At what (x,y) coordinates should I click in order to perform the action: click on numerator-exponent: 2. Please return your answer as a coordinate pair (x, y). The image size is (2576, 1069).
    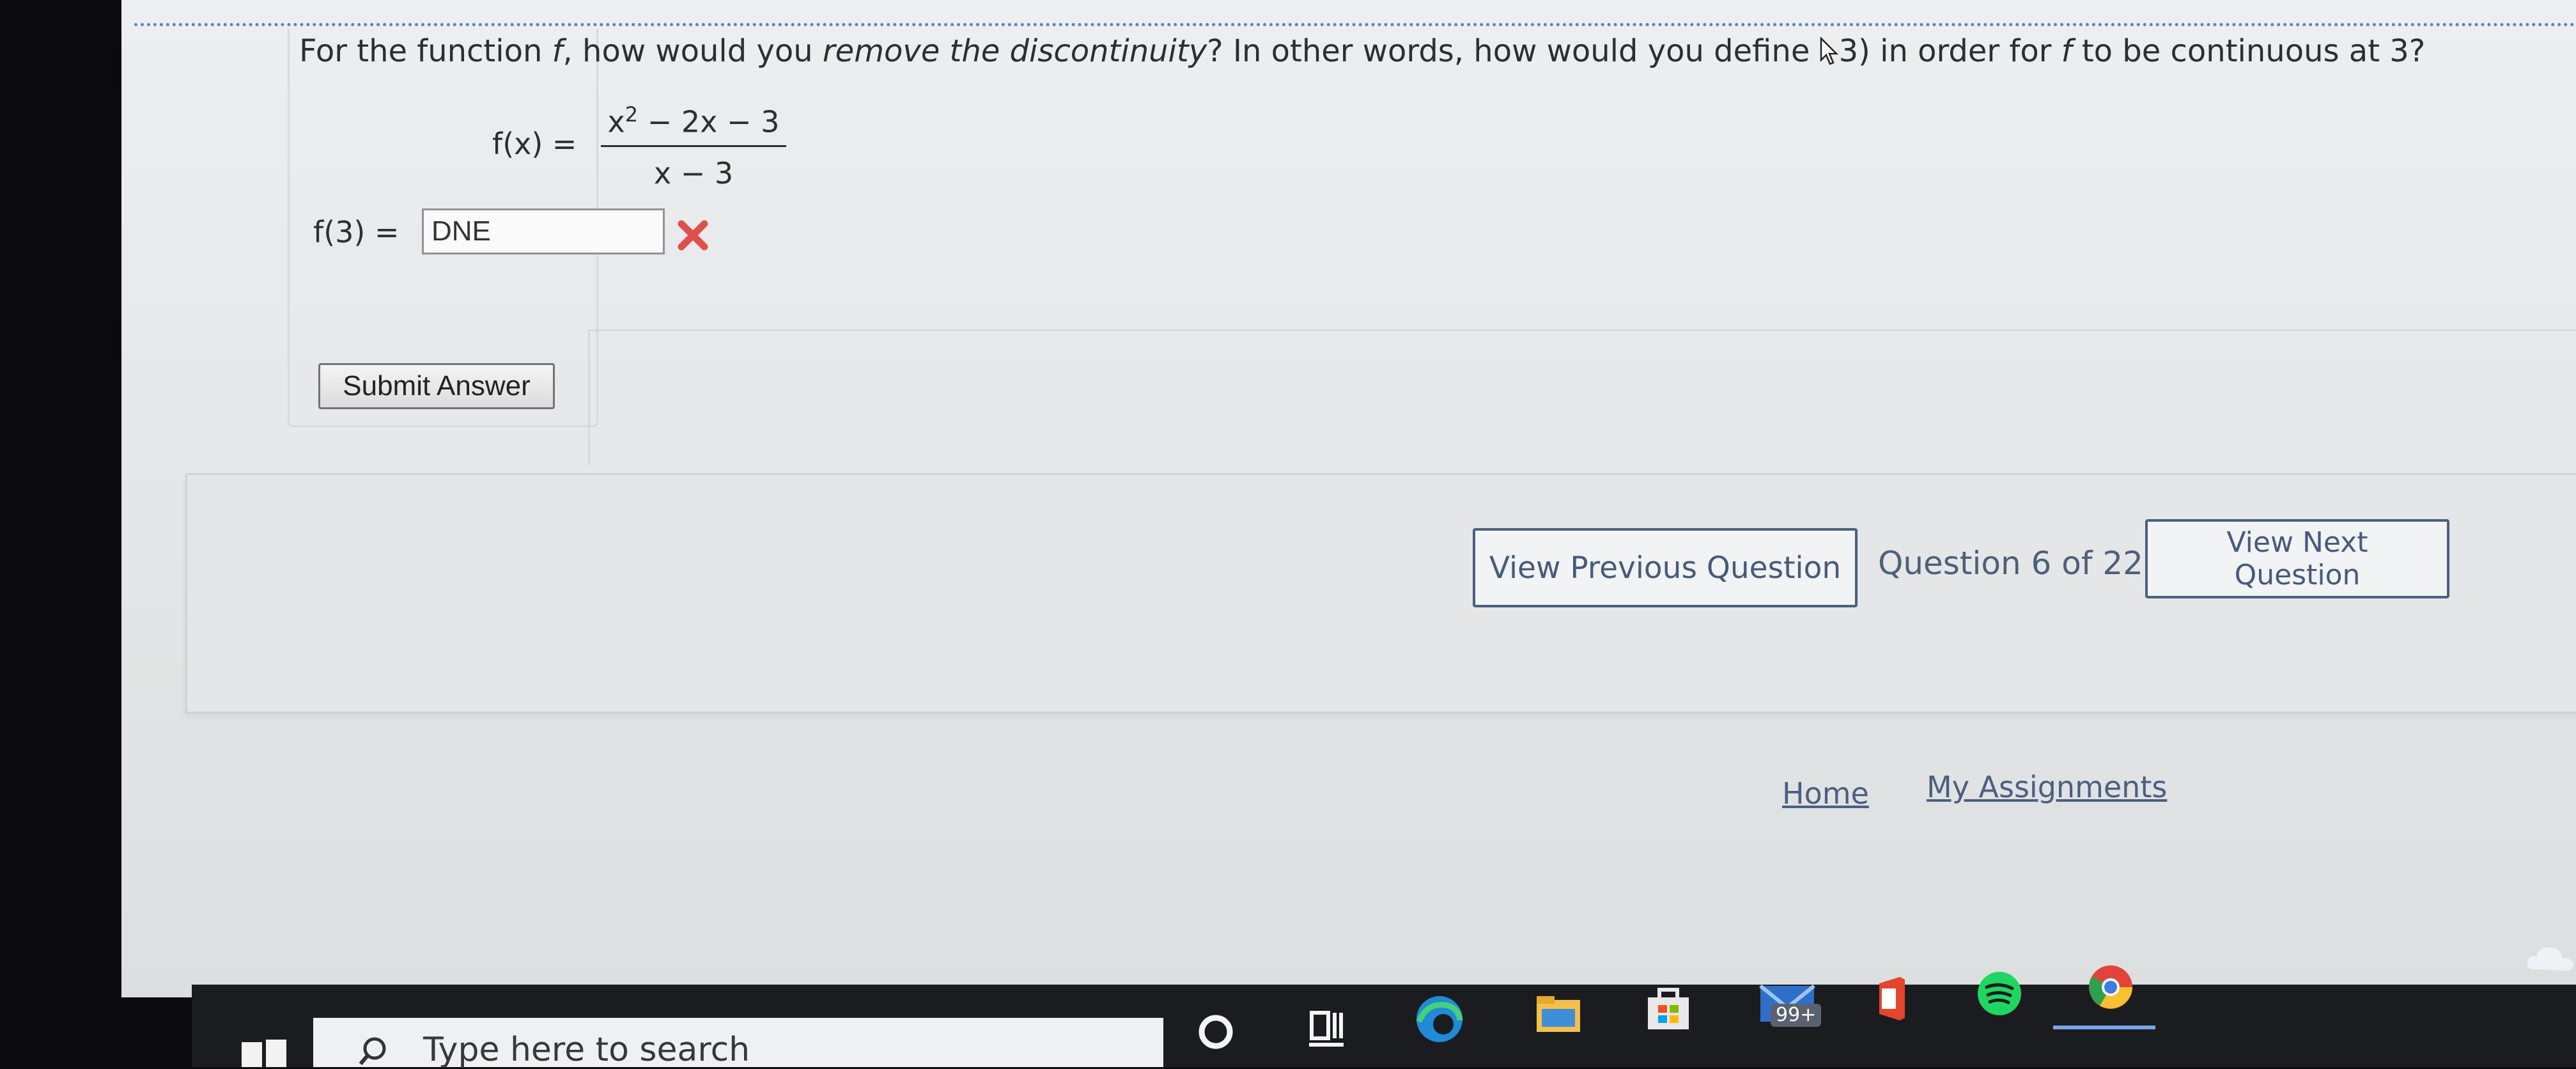
    Looking at the image, I should click on (632, 114).